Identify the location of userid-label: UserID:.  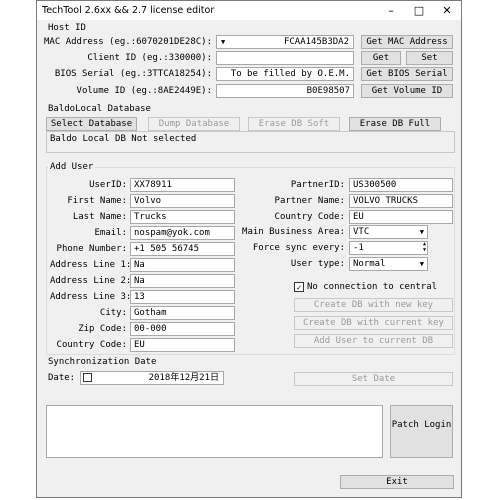
(108, 185).